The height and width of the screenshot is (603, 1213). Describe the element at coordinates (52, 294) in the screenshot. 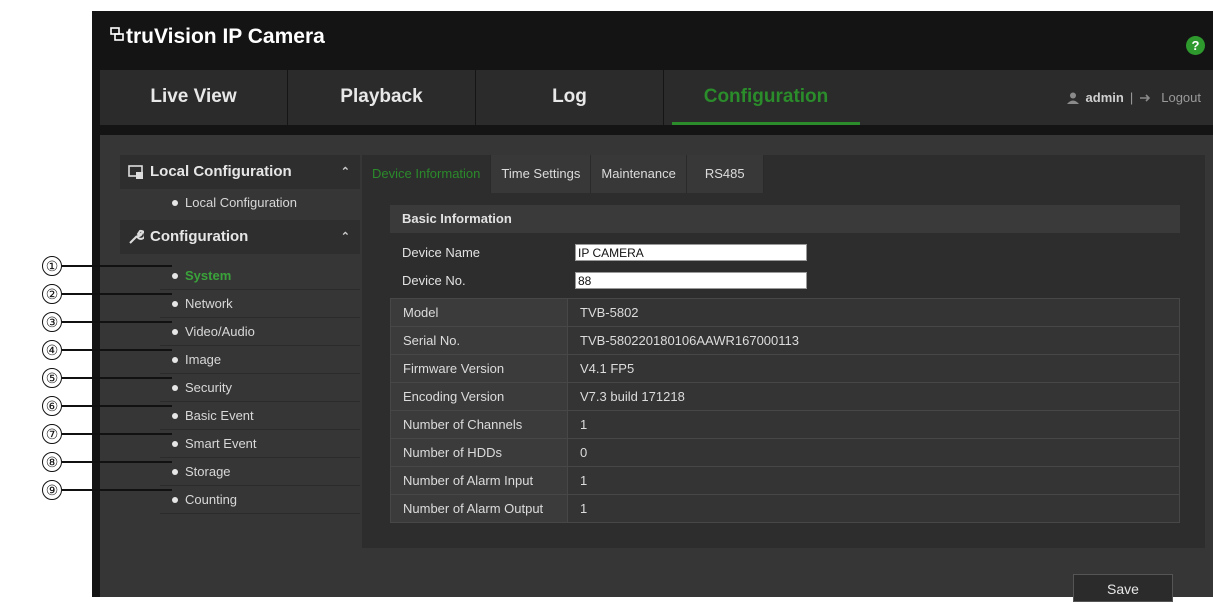

I see `callout-2: ②` at that location.